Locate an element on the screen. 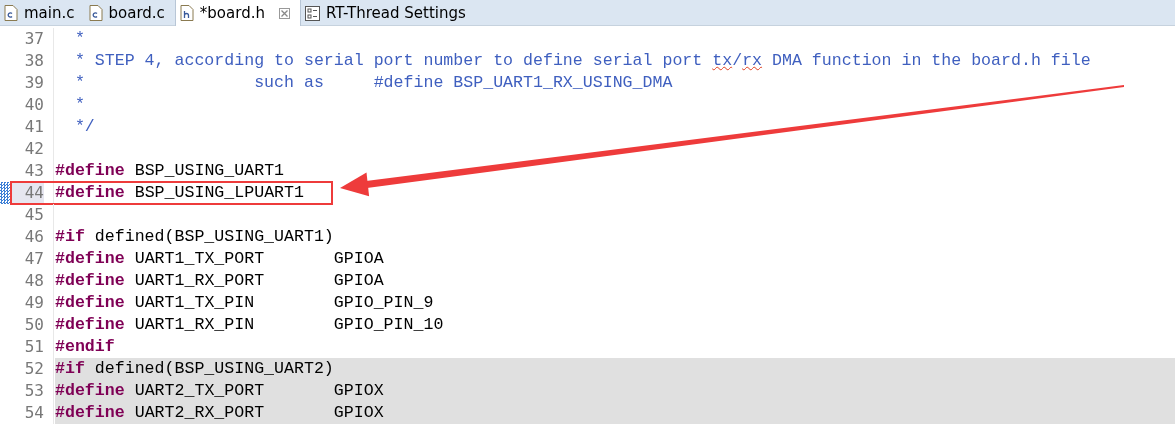 This screenshot has width=1175, height=424. editor-tab: RT-Thread Settings is located at coordinates (388, 13).